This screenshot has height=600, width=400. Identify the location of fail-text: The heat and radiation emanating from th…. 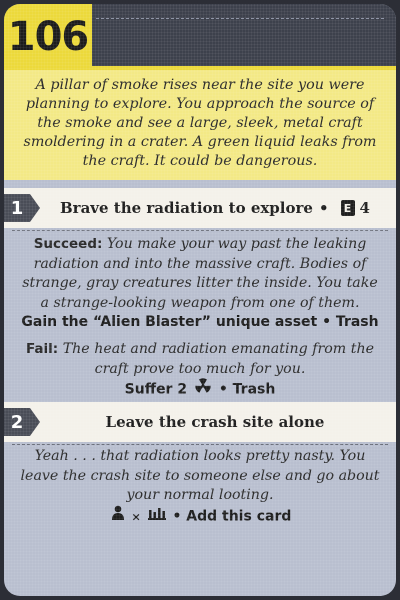
(218, 359).